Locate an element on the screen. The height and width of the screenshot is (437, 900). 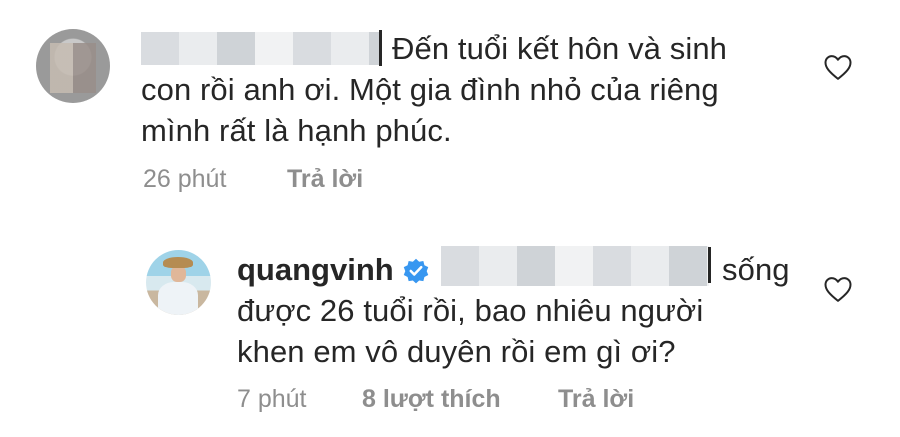
blurred-avatar-image is located at coordinates (73, 68).